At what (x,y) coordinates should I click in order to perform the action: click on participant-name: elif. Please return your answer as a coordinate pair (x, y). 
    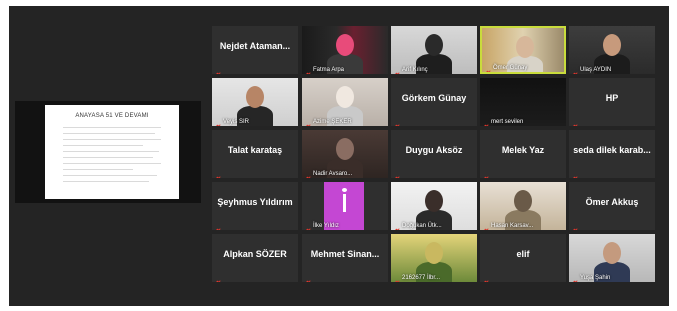
    Looking at the image, I should click on (523, 254).